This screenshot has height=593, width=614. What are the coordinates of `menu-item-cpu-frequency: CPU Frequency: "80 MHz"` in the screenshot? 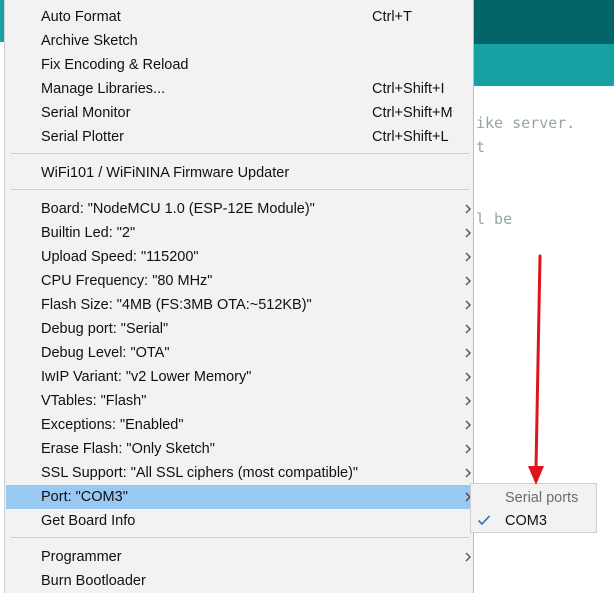 It's located at (240, 281).